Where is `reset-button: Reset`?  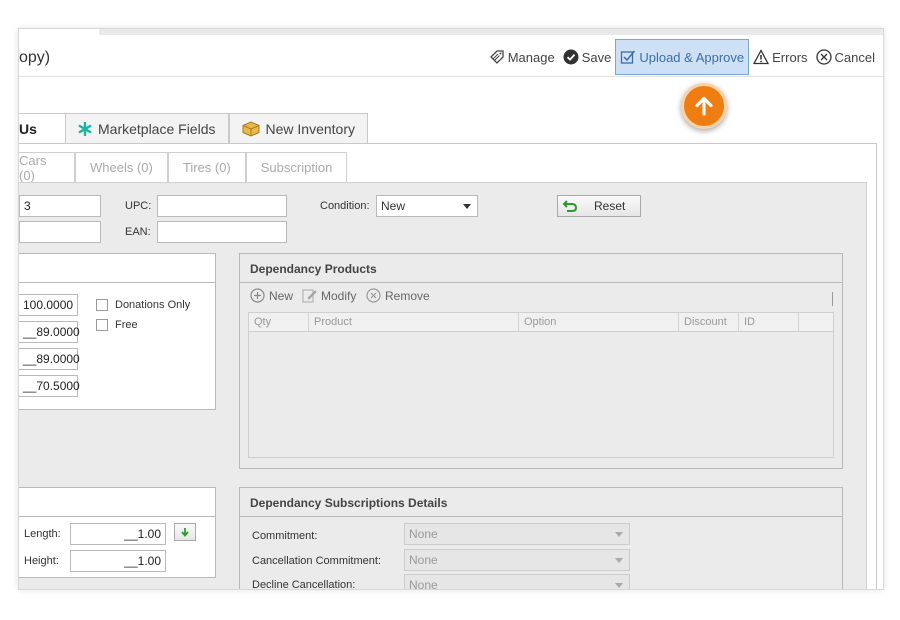 reset-button: Reset is located at coordinates (599, 206).